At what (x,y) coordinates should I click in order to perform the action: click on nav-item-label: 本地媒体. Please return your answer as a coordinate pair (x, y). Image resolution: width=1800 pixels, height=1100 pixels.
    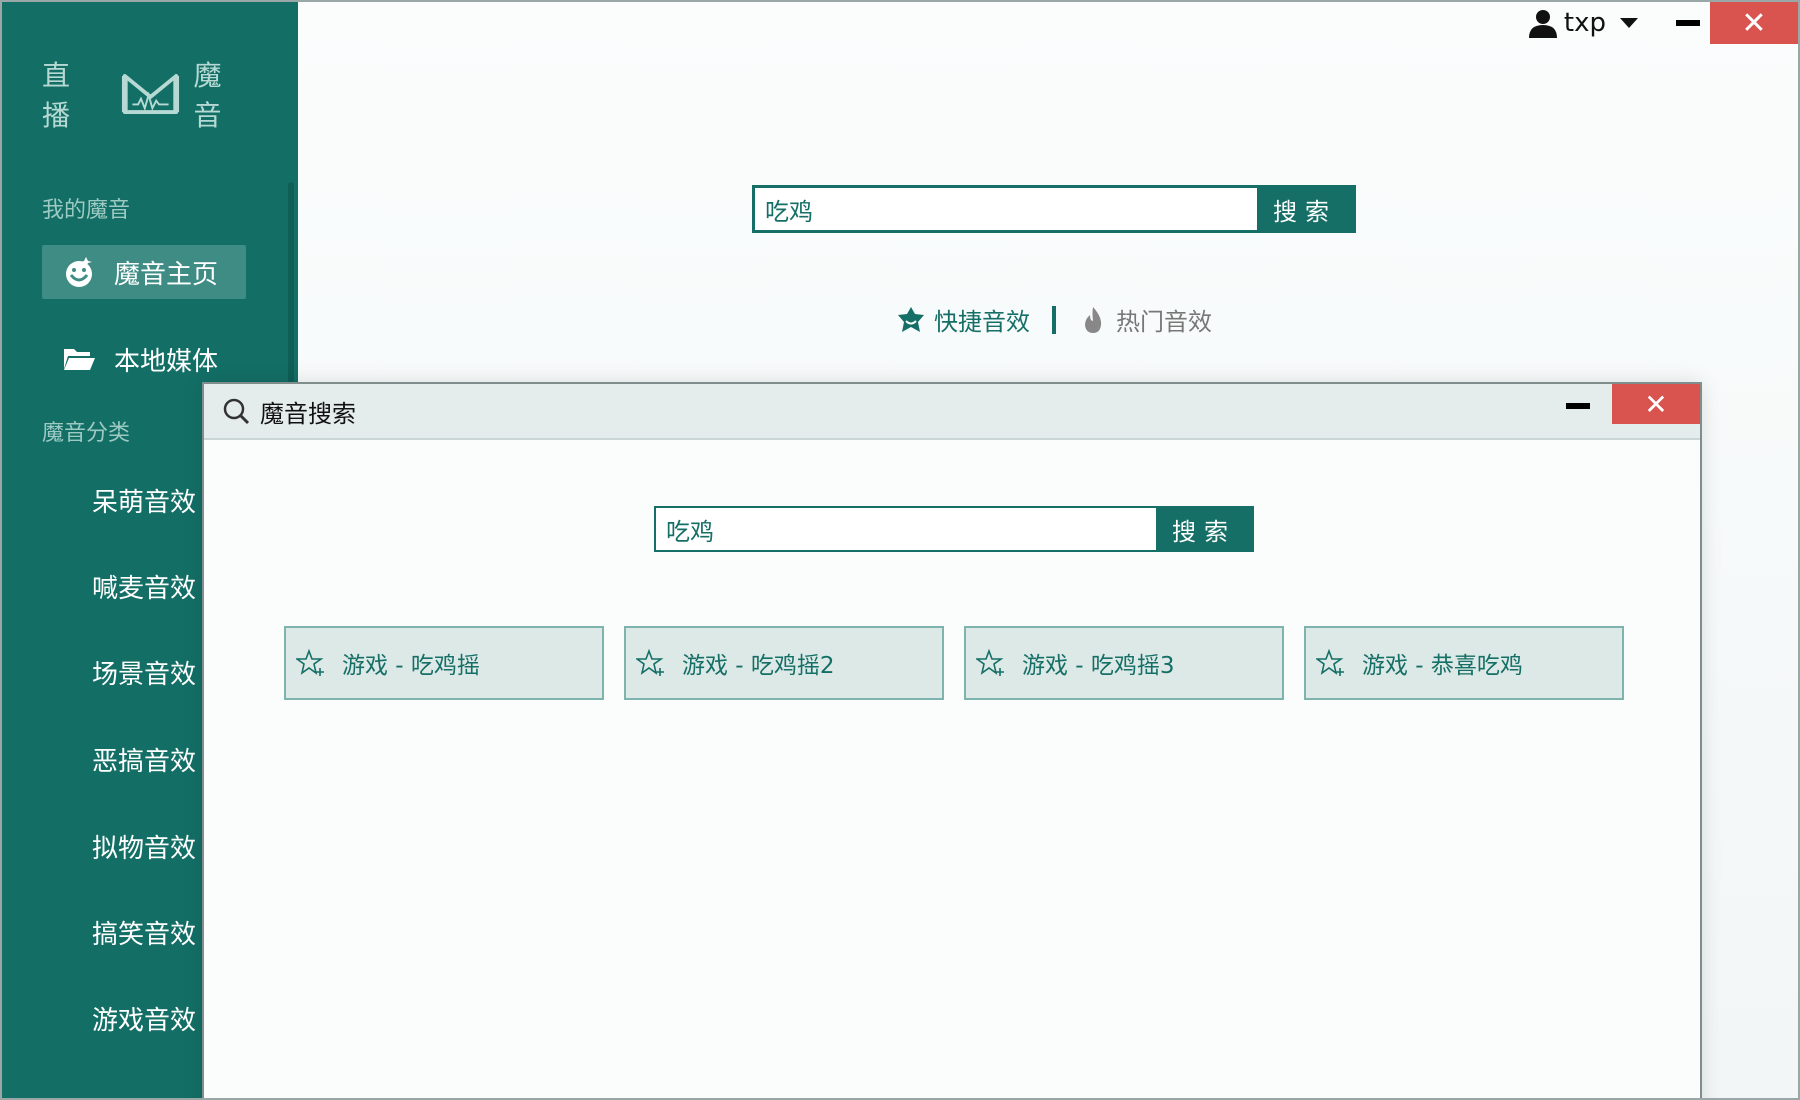
    Looking at the image, I should click on (166, 361).